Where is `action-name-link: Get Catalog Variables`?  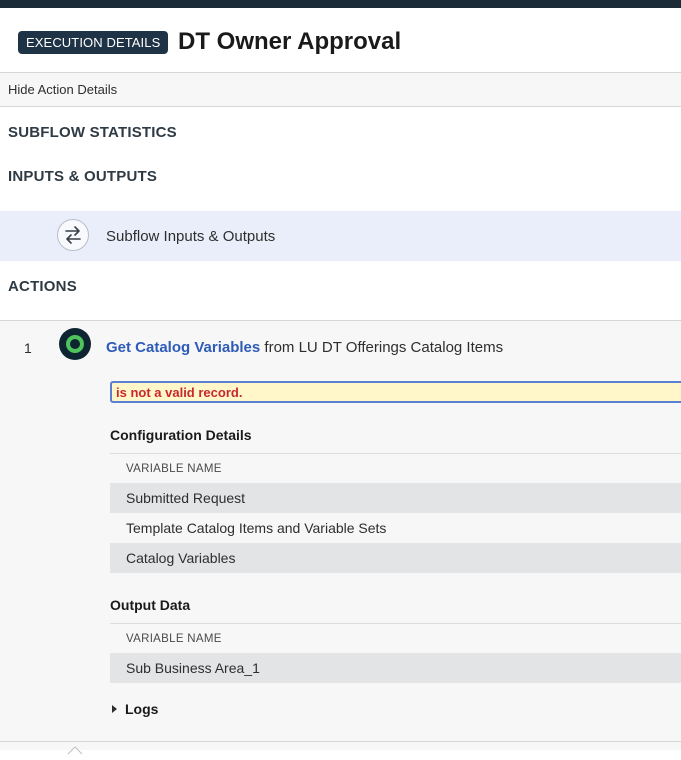 action-name-link: Get Catalog Variables is located at coordinates (183, 347).